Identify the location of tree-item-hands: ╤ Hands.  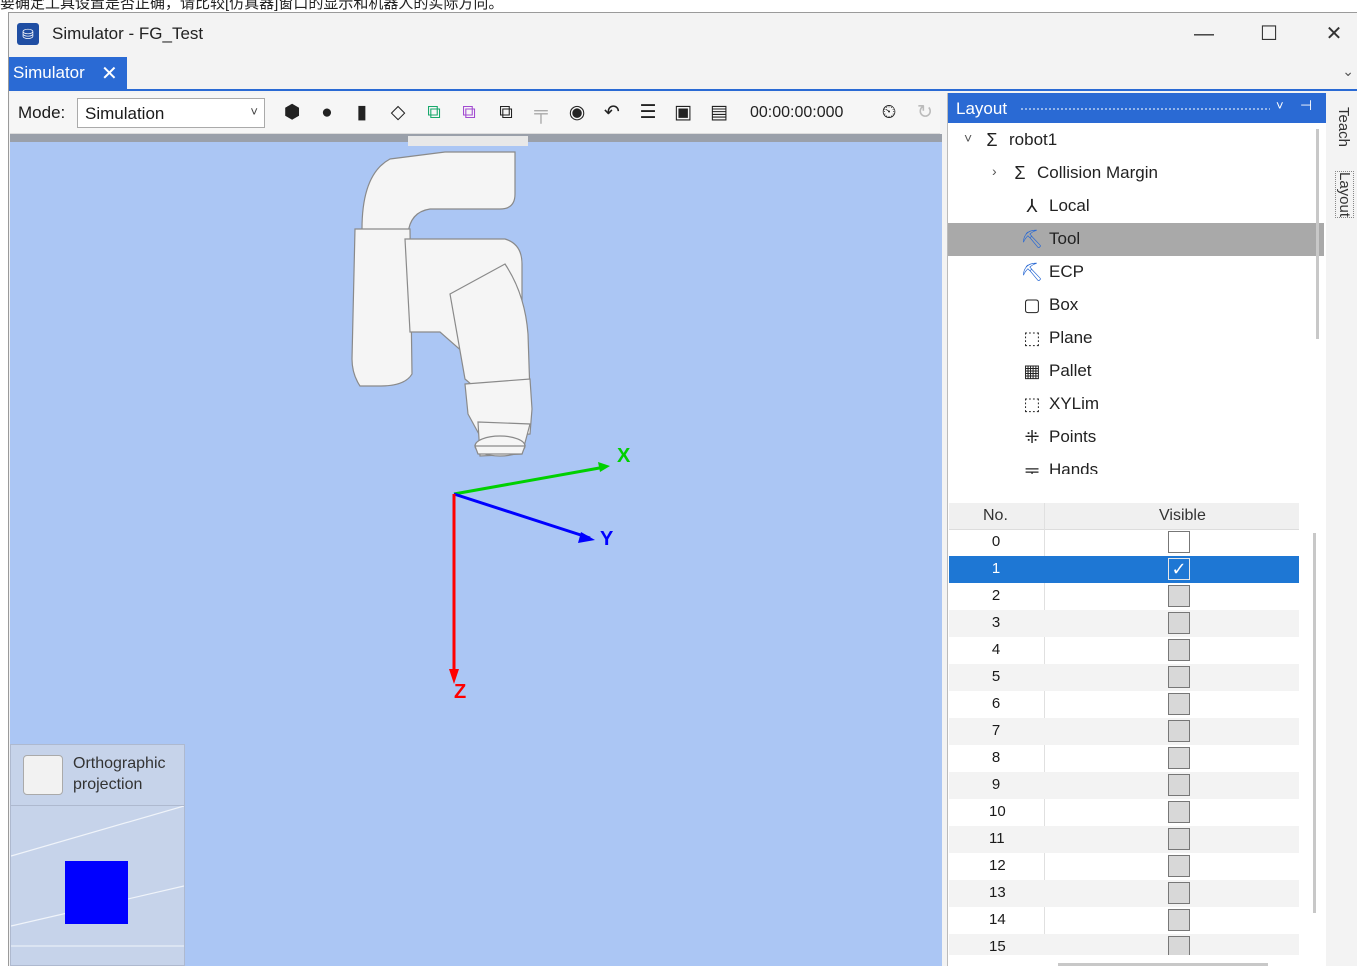
(1136, 464).